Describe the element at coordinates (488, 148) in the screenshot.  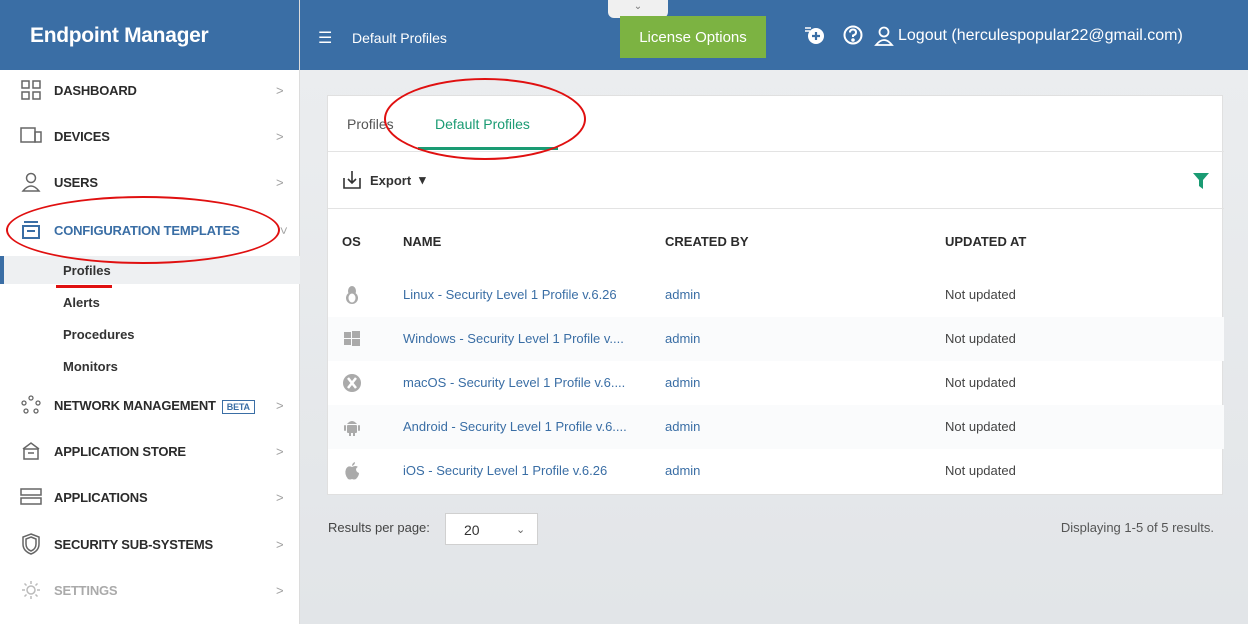
I see `active-tab-indicator` at that location.